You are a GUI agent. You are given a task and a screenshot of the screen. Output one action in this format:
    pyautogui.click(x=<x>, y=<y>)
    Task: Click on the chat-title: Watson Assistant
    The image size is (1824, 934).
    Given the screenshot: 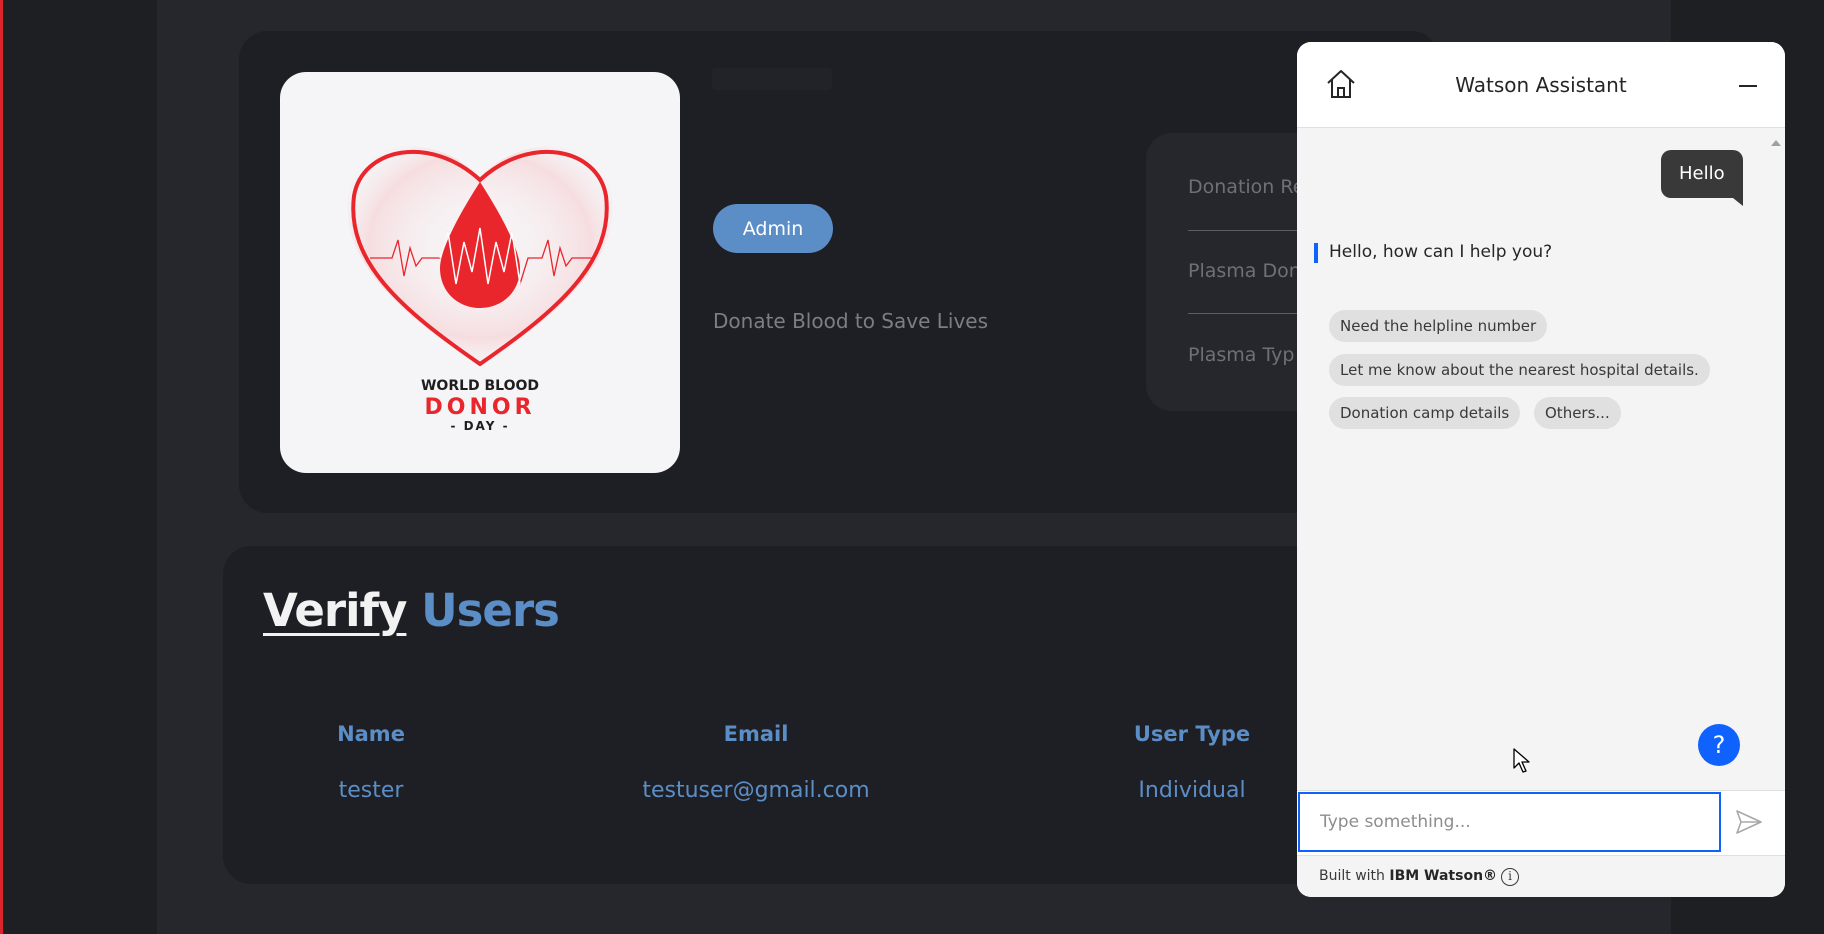 What is the action you would take?
    pyautogui.click(x=1541, y=85)
    